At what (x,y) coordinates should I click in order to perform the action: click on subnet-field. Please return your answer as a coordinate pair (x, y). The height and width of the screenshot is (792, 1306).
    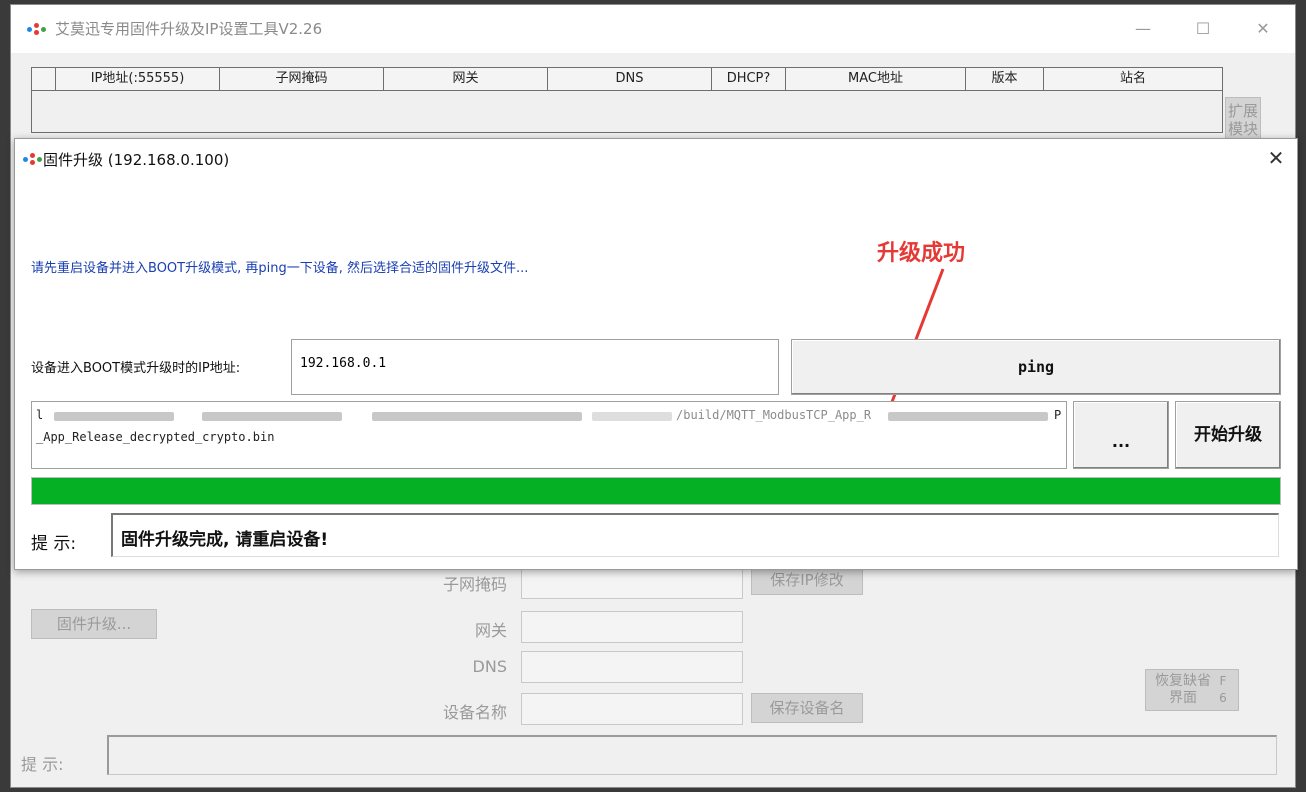
    Looking at the image, I should click on (632, 583).